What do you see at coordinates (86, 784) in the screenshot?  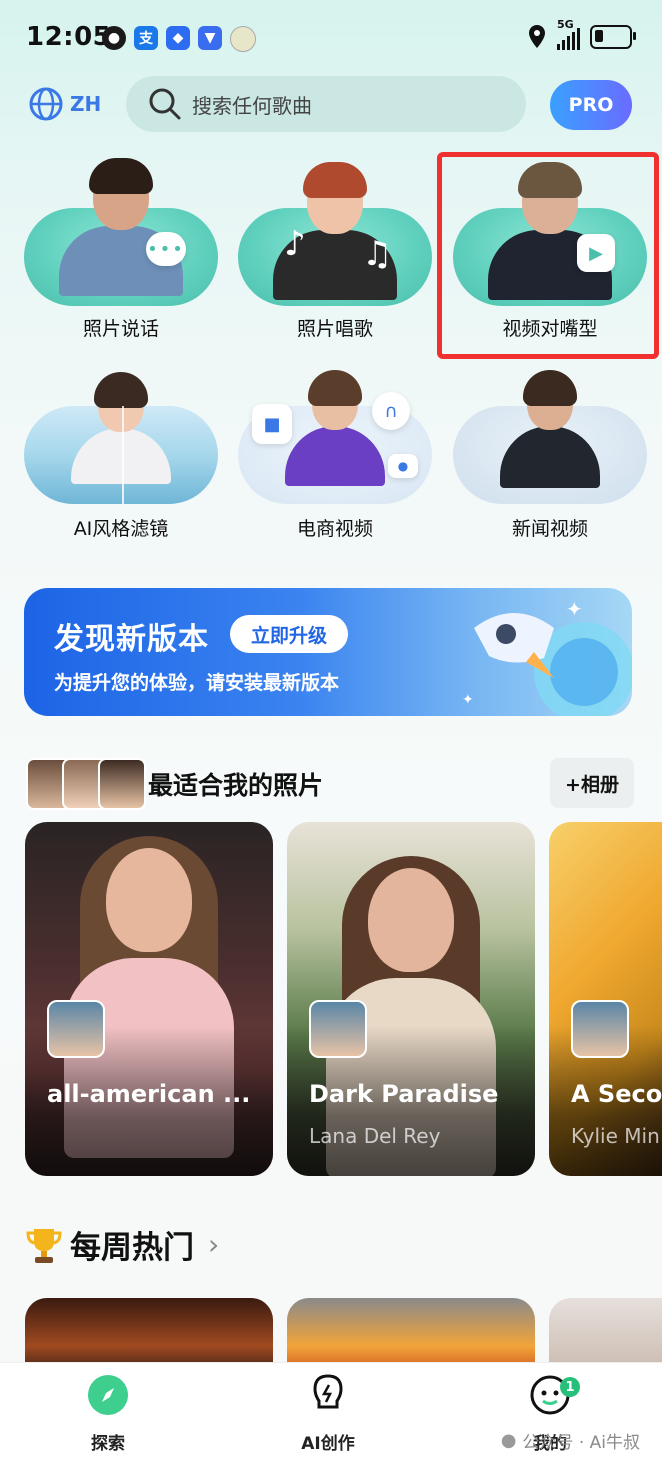 I see `photo-thumbnails` at bounding box center [86, 784].